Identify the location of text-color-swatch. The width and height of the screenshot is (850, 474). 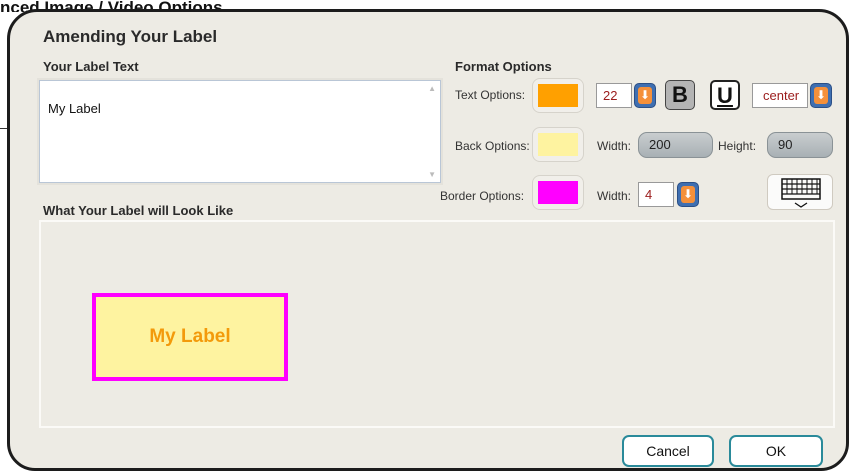
(558, 95).